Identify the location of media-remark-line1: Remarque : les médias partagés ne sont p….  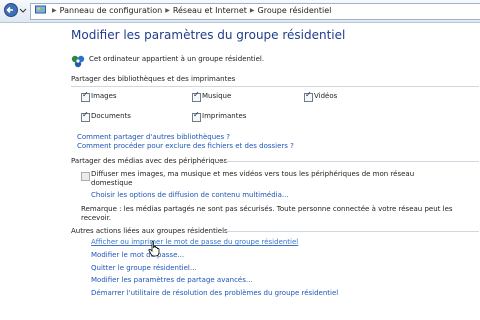
(267, 209).